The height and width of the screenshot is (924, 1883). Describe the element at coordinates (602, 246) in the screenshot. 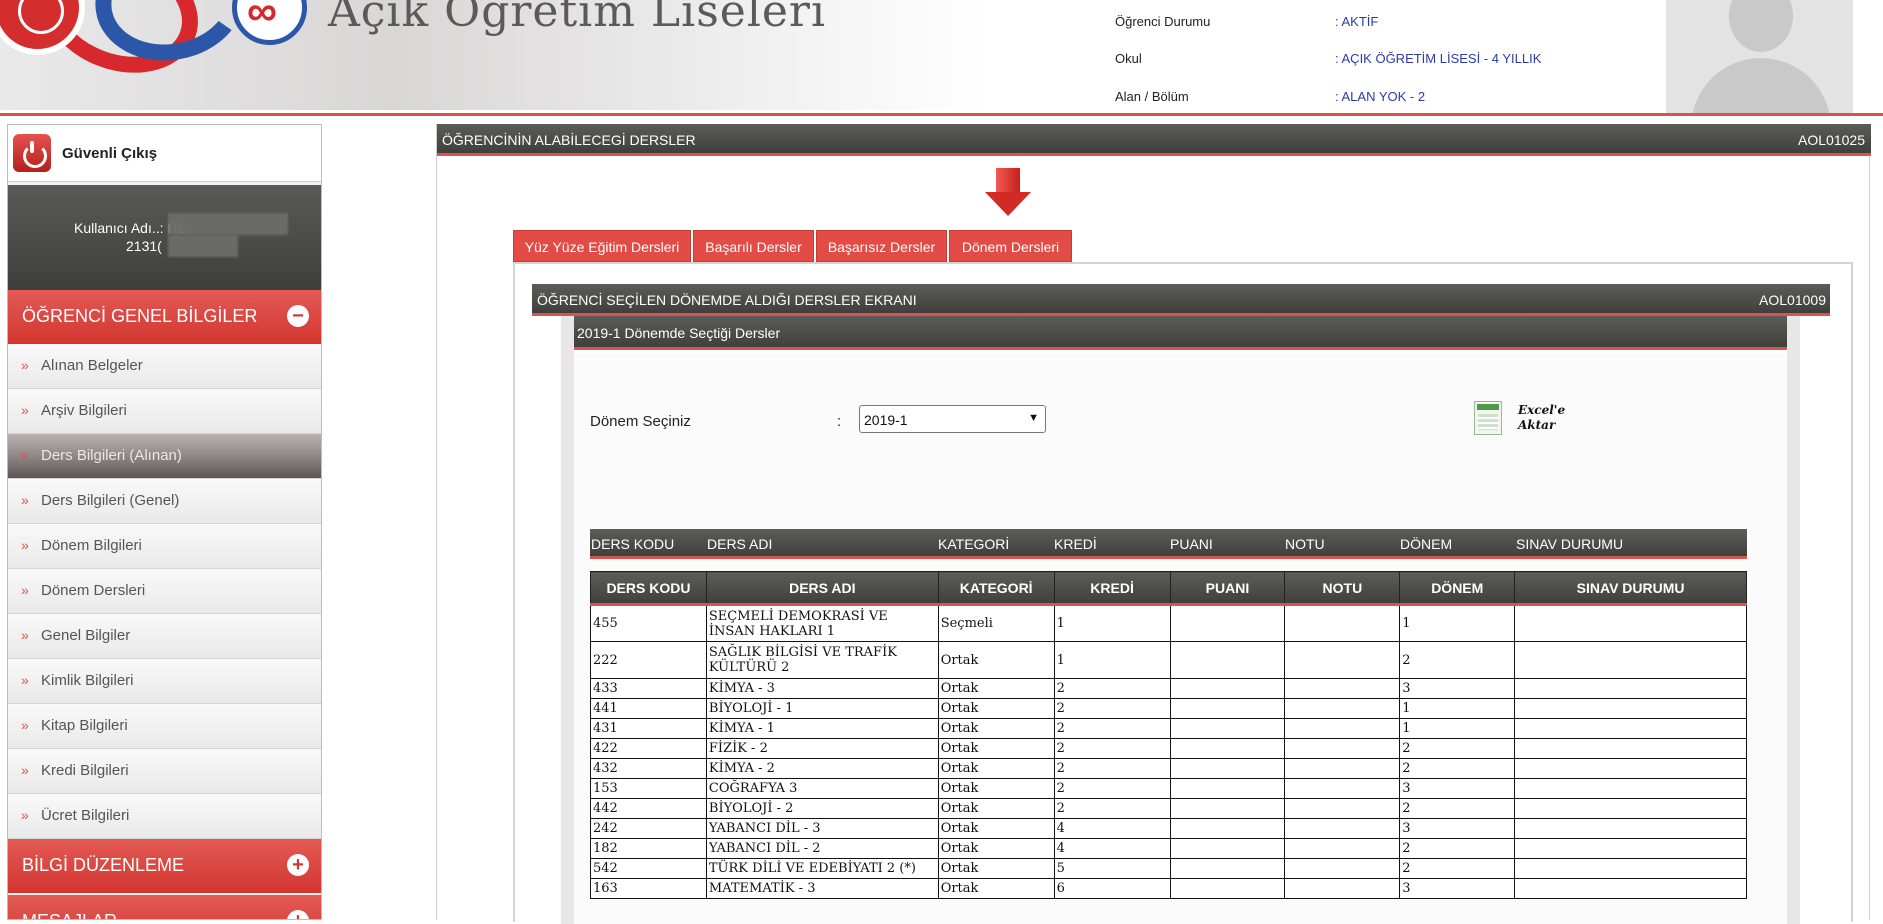

I see `tab-yuz-yuze-egitim: Yüz Yüze Eğitim Dersleri` at that location.